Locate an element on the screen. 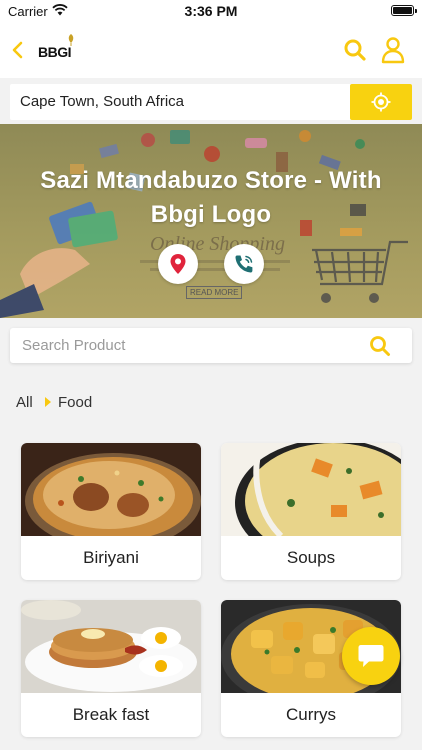 This screenshot has width=422, height=750. biriyani-image is located at coordinates (111, 489).